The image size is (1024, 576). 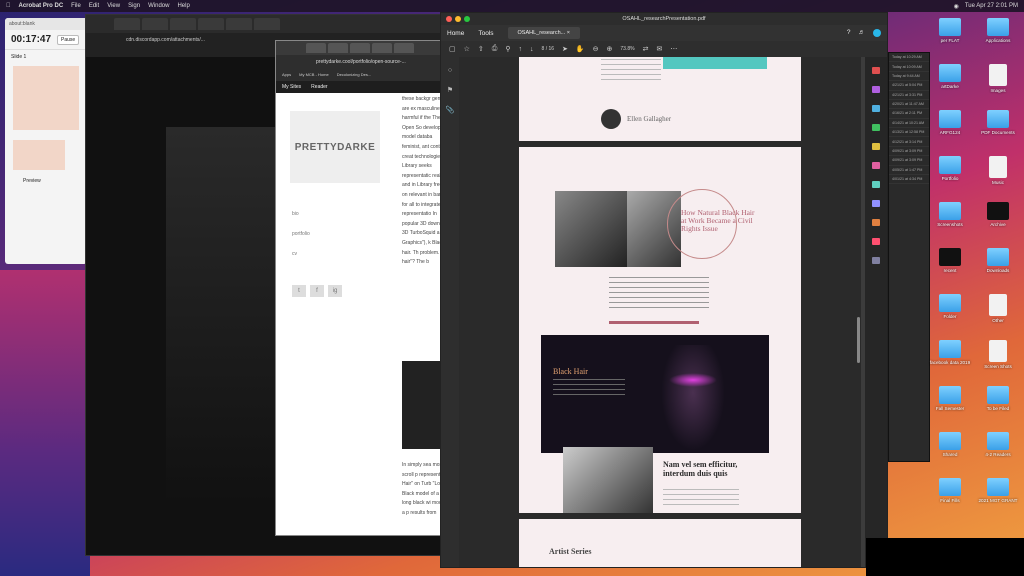 What do you see at coordinates (693, 398) in the screenshot?
I see `3d-figure` at bounding box center [693, 398].